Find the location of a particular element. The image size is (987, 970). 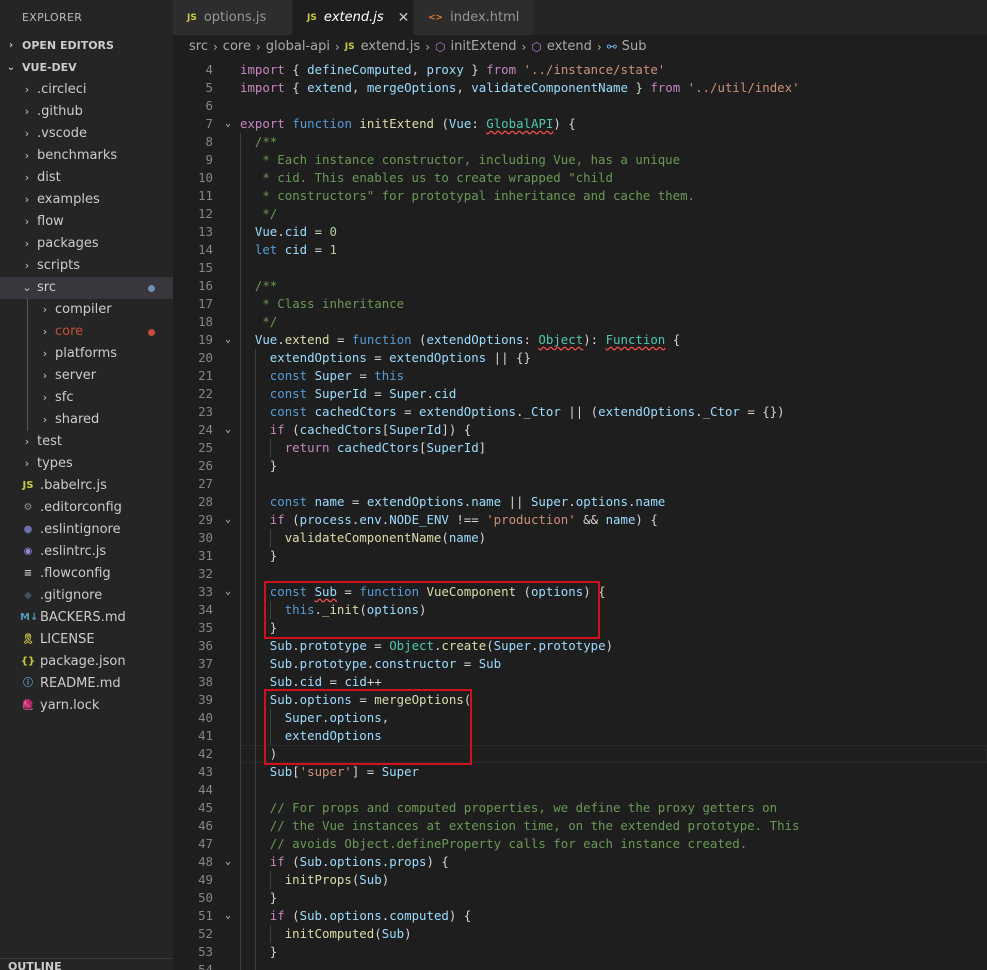

line-number: 53 is located at coordinates (205, 951).